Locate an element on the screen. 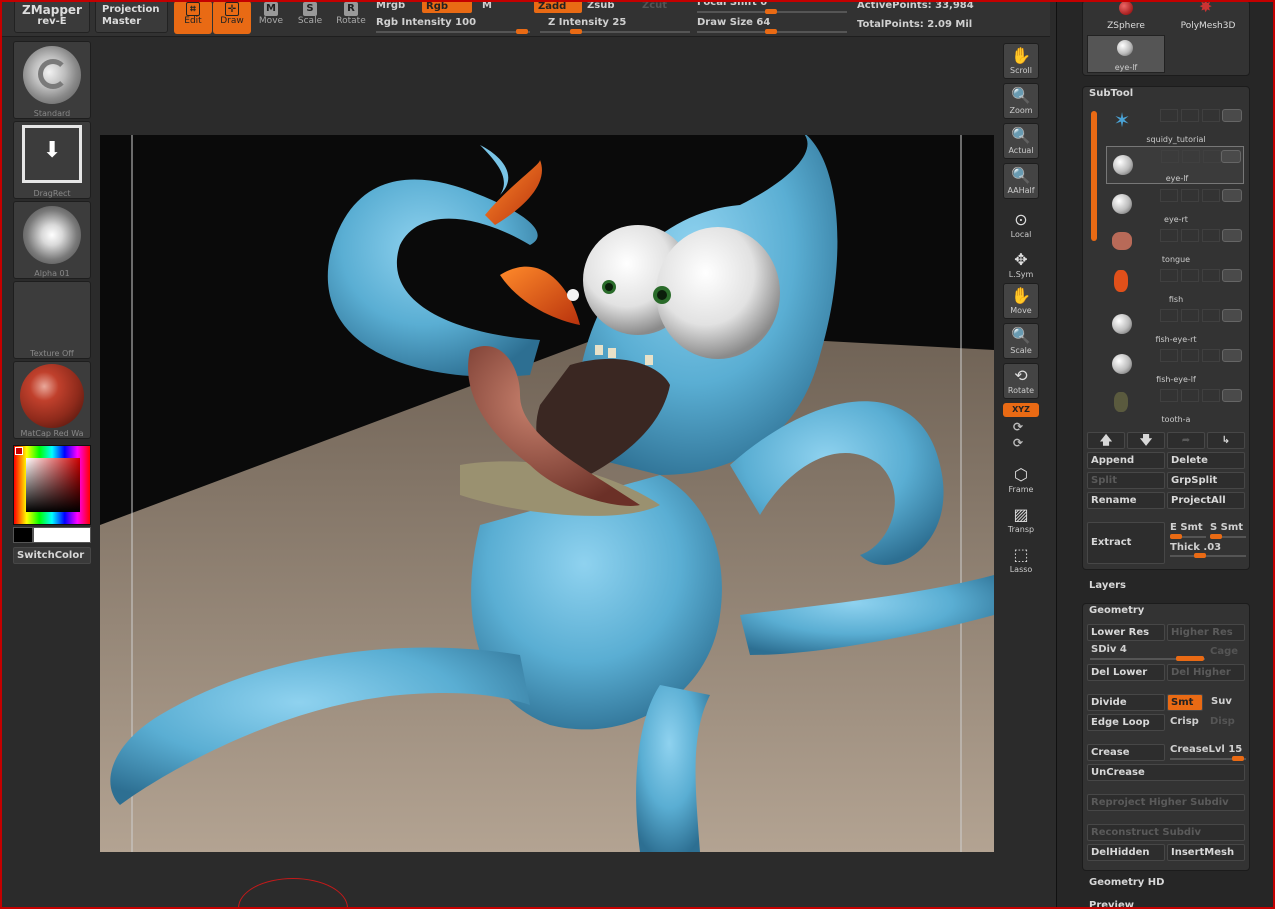 The width and height of the screenshot is (1275, 909). append-button: Append is located at coordinates (1126, 460).